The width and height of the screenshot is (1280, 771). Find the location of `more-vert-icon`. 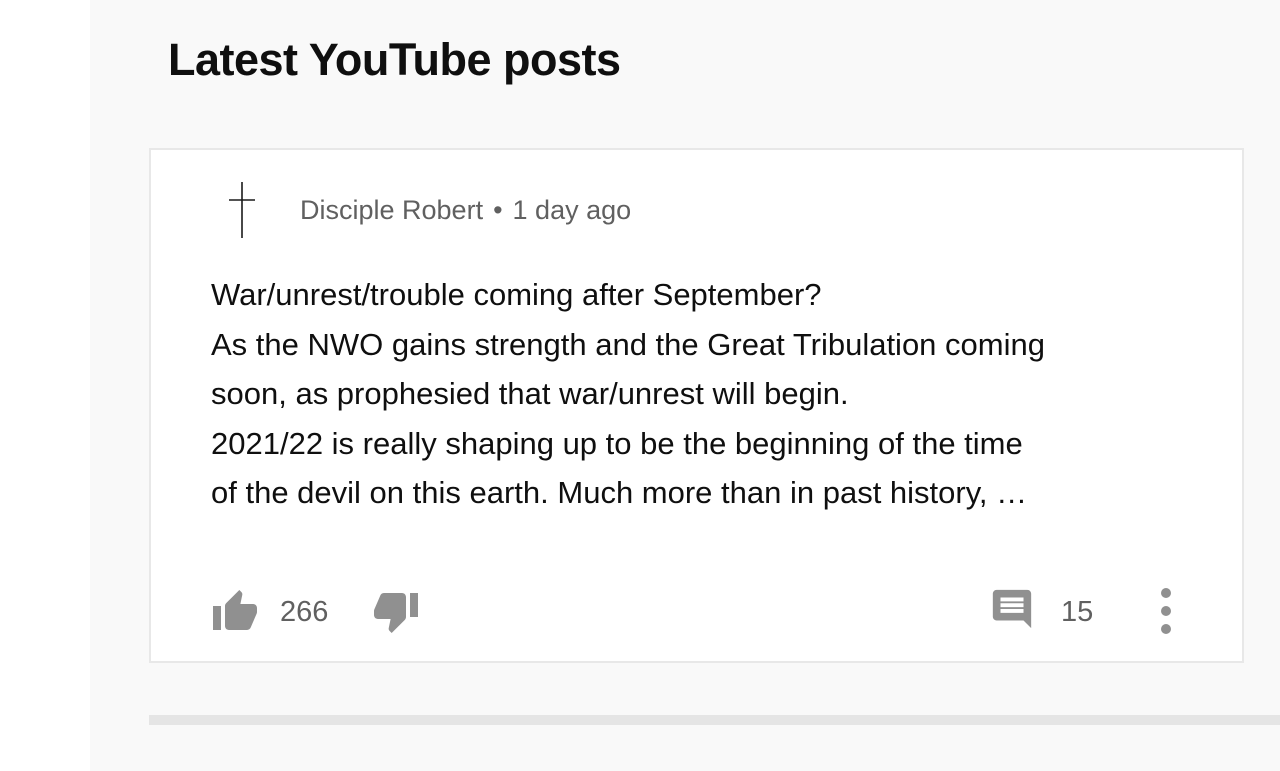

more-vert-icon is located at coordinates (1166, 611).